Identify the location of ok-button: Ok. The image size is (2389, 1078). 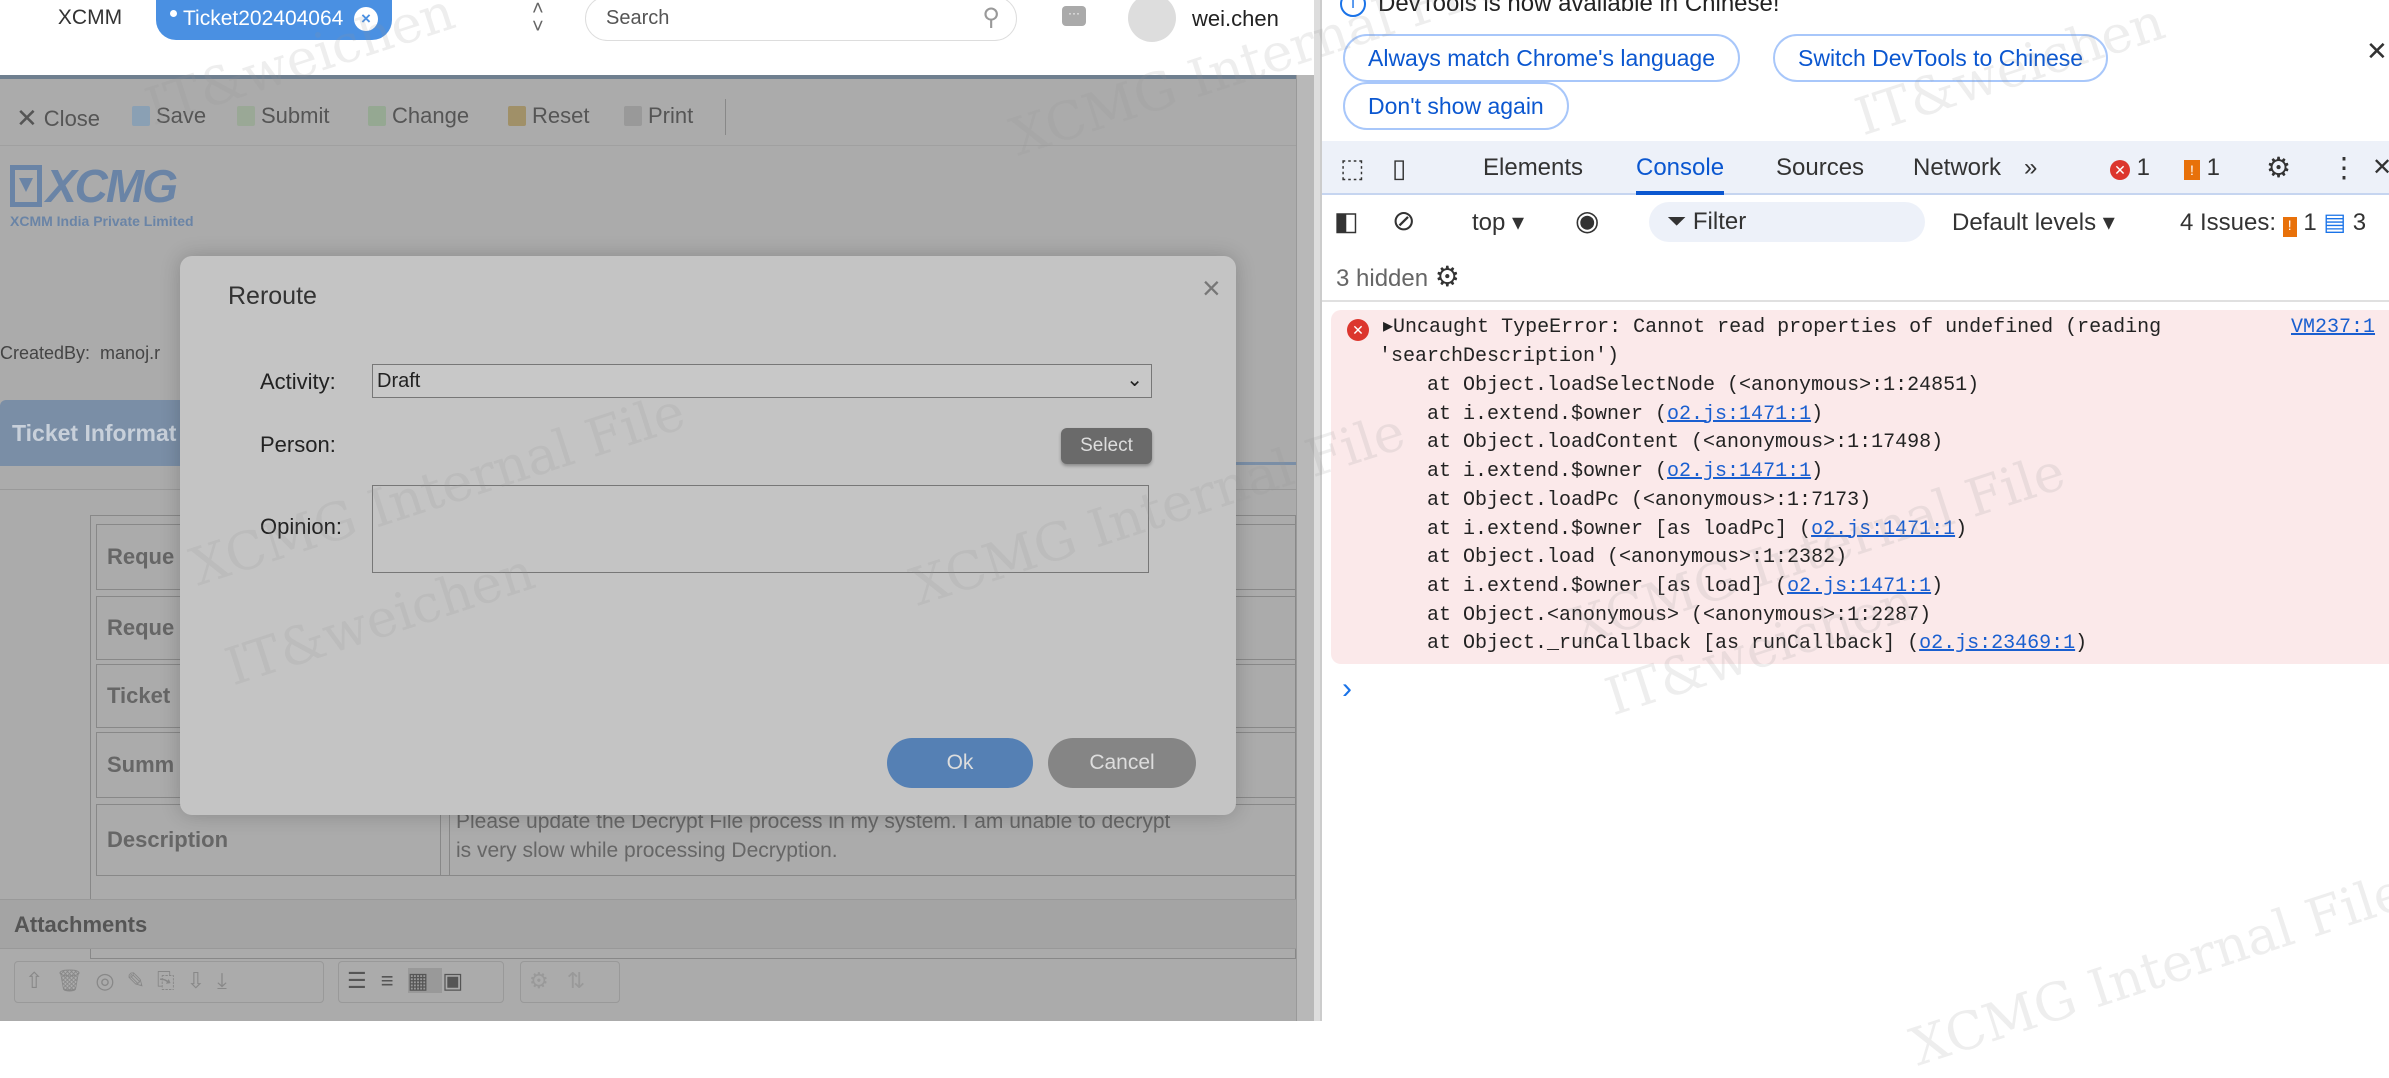
(960, 763).